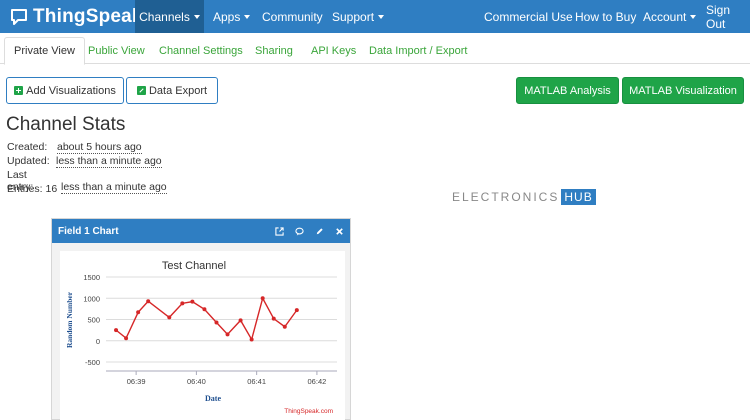 This screenshot has width=750, height=420. What do you see at coordinates (201, 50) in the screenshot?
I see `tab-channel-settings: Channel Settings` at bounding box center [201, 50].